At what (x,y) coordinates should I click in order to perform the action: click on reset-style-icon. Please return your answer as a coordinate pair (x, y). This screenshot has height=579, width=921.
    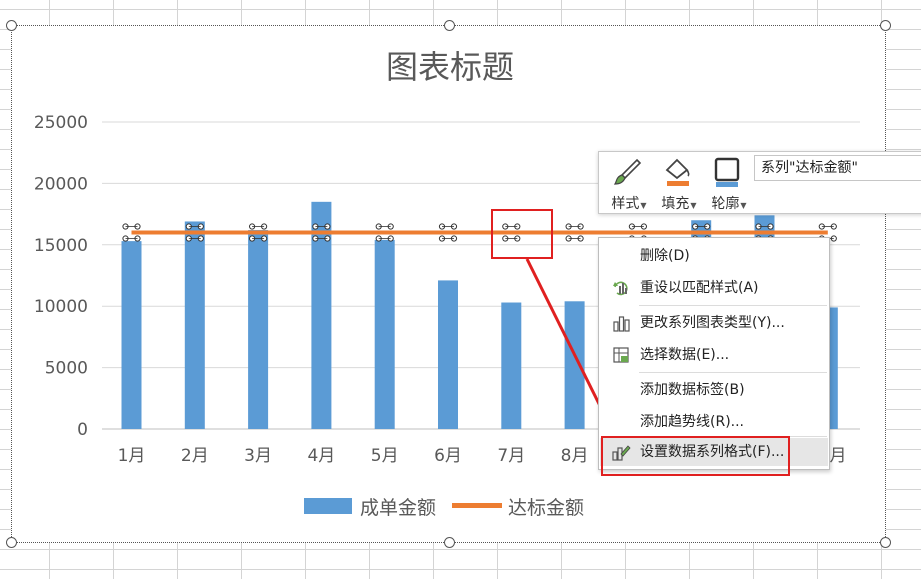
    Looking at the image, I should click on (620, 288).